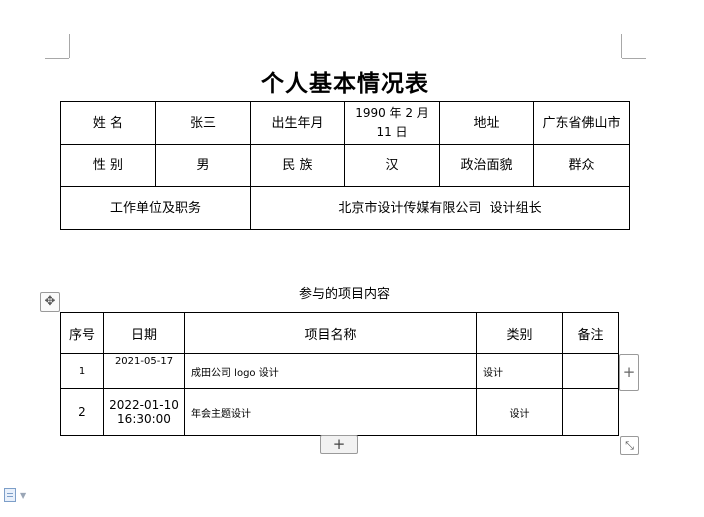  I want to click on row-index: 1, so click(82, 371).